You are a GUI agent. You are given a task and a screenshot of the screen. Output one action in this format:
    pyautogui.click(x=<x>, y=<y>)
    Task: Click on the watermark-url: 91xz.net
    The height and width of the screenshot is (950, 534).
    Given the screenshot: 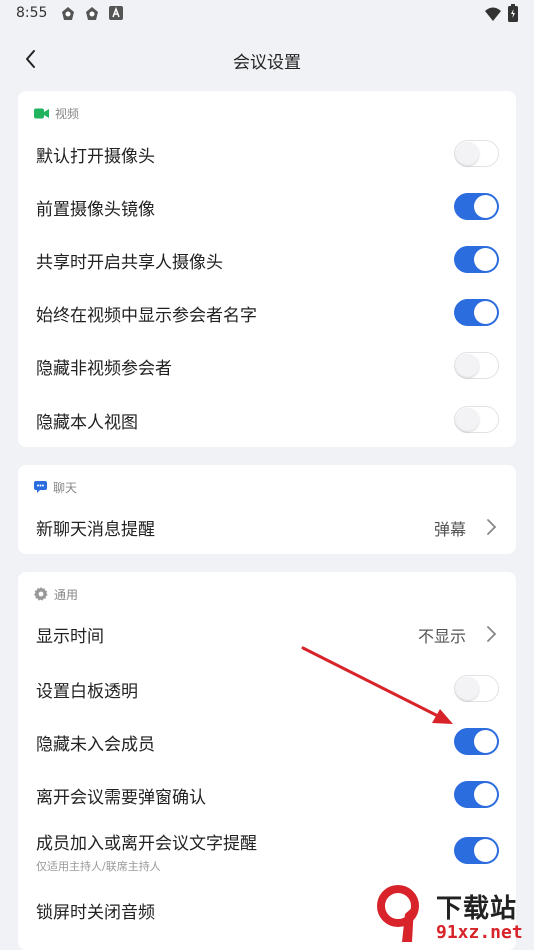 What is the action you would take?
    pyautogui.click(x=479, y=932)
    